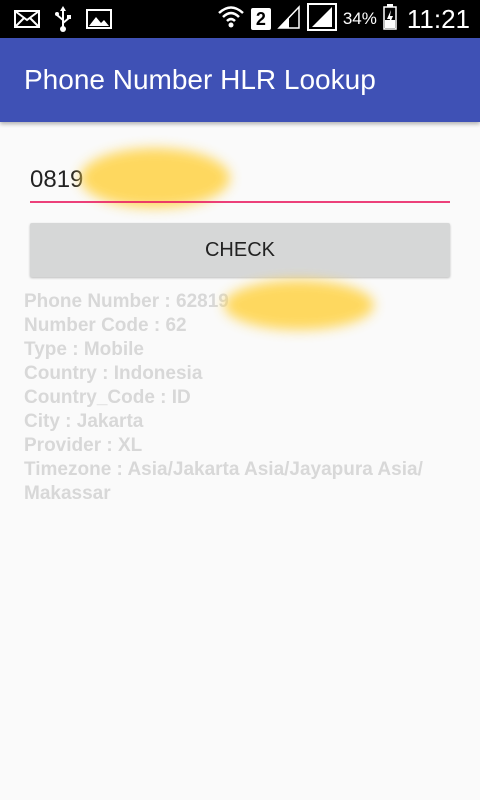 The image size is (480, 800). I want to click on check-button: CHECK, so click(240, 250).